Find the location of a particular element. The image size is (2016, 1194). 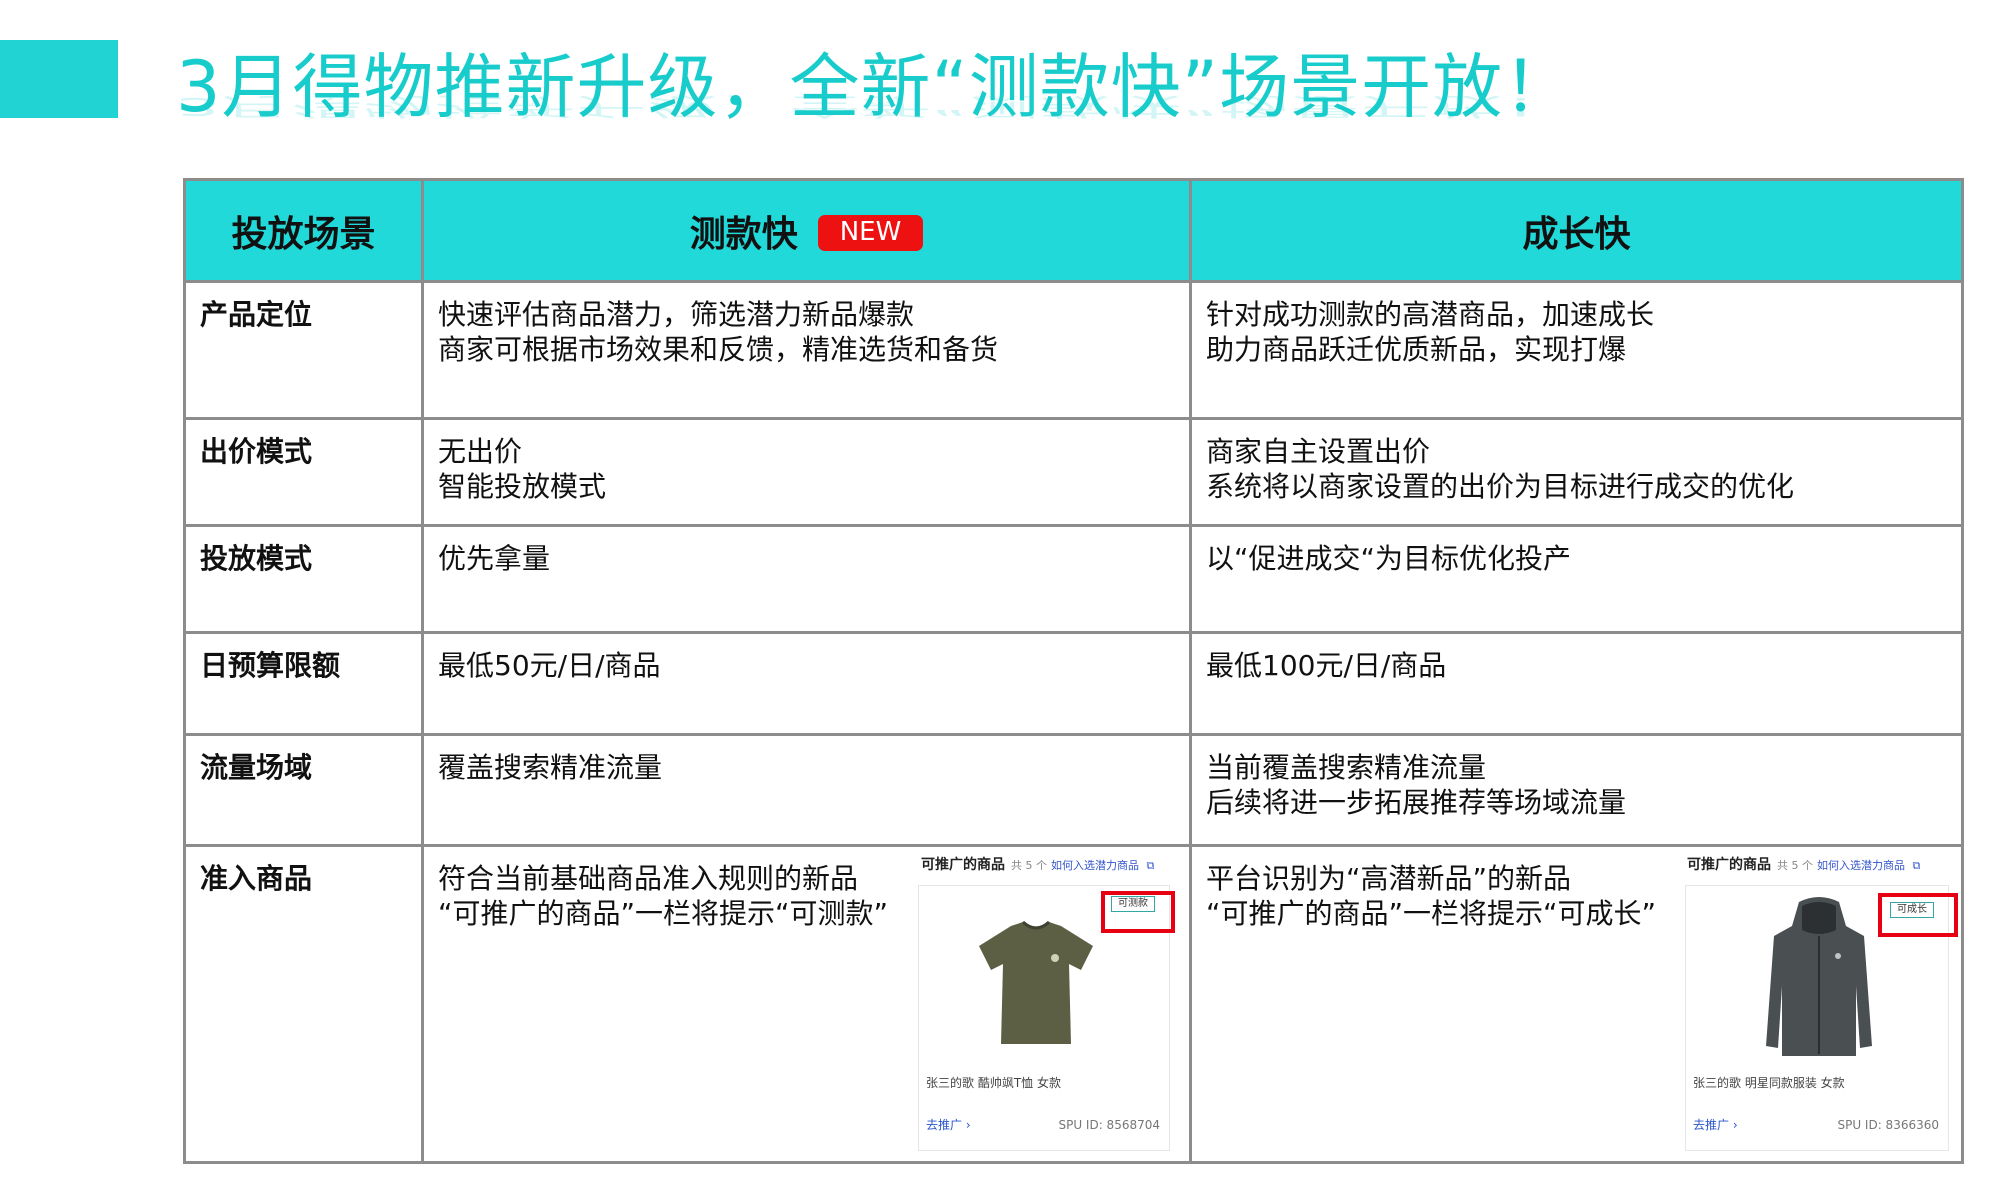

jacket-image is located at coordinates (1819, 976).